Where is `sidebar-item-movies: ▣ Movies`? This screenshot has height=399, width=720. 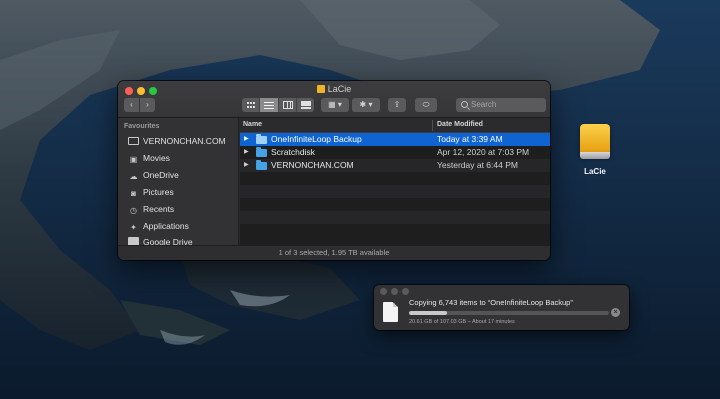
sidebar-item-movies: ▣ Movies is located at coordinates (149, 158).